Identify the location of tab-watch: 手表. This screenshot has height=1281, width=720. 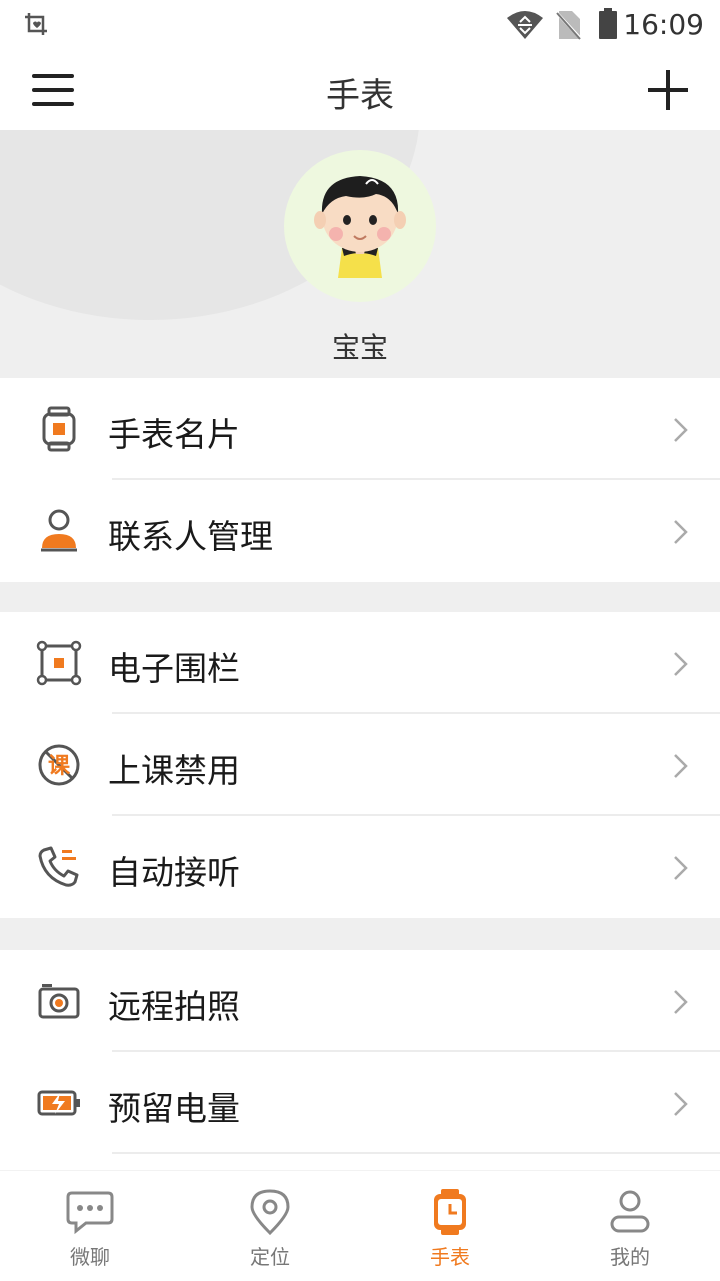
(450, 1226).